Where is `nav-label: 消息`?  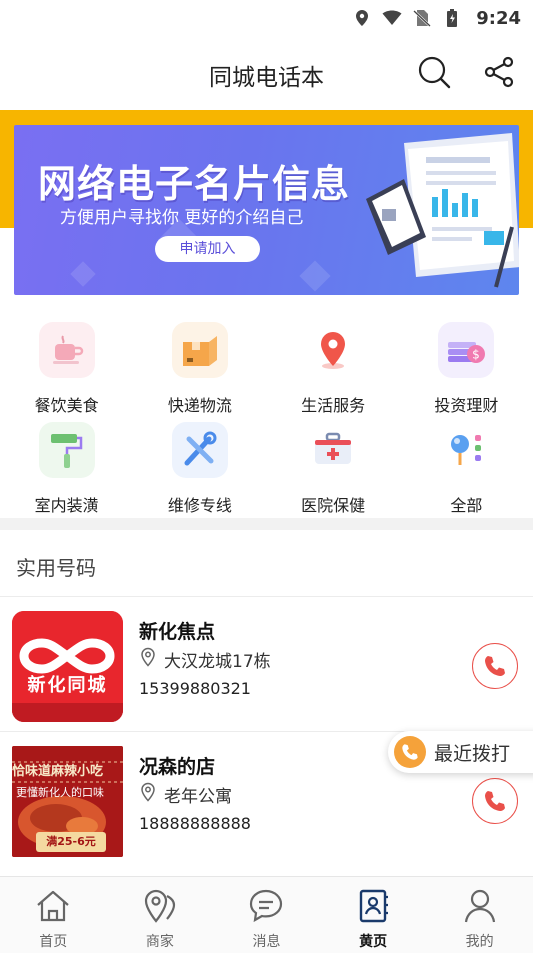
nav-label: 消息 is located at coordinates (266, 942).